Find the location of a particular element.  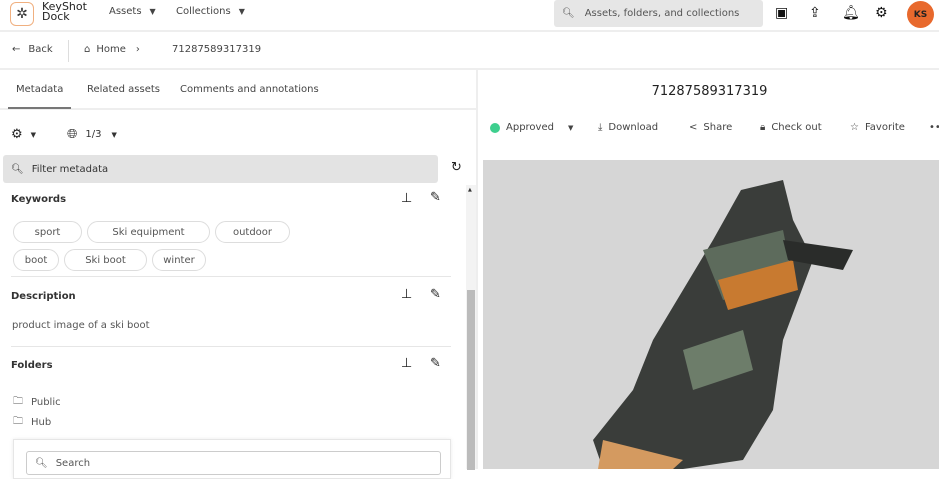

tab-metadata: Metadata is located at coordinates (40, 96).